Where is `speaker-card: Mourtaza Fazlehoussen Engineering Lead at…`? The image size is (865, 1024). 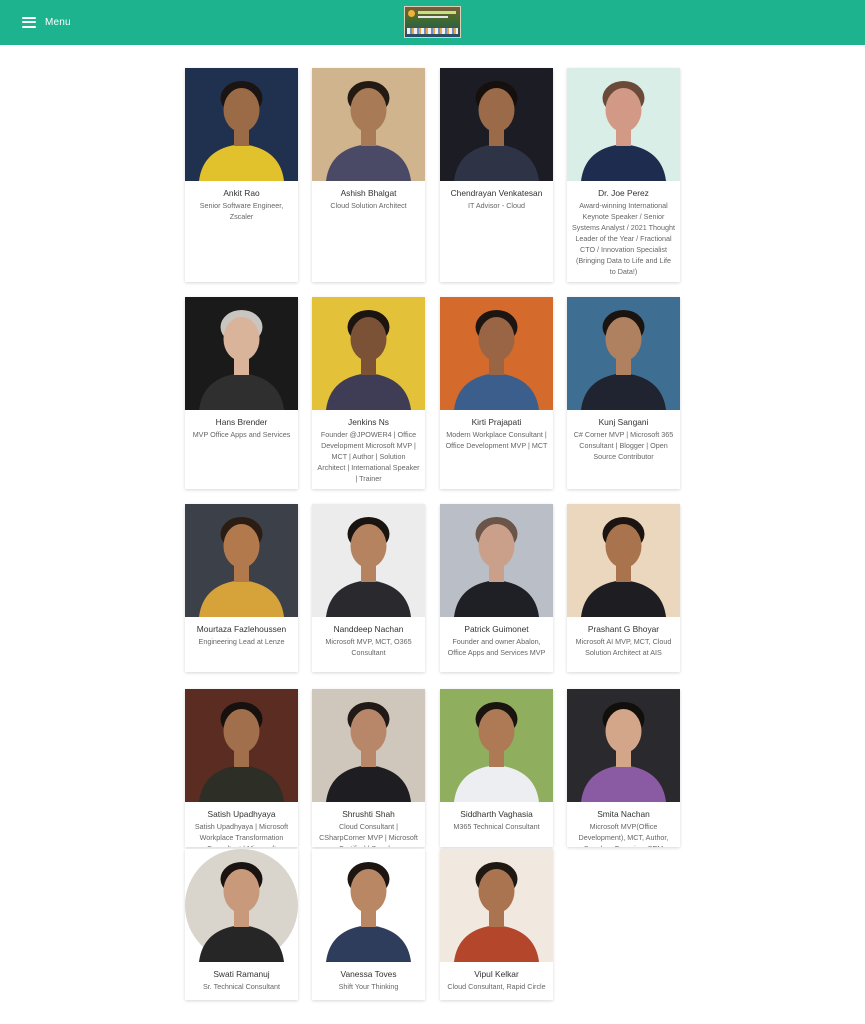 speaker-card: Mourtaza Fazlehoussen Engineering Lead at… is located at coordinates (241, 588).